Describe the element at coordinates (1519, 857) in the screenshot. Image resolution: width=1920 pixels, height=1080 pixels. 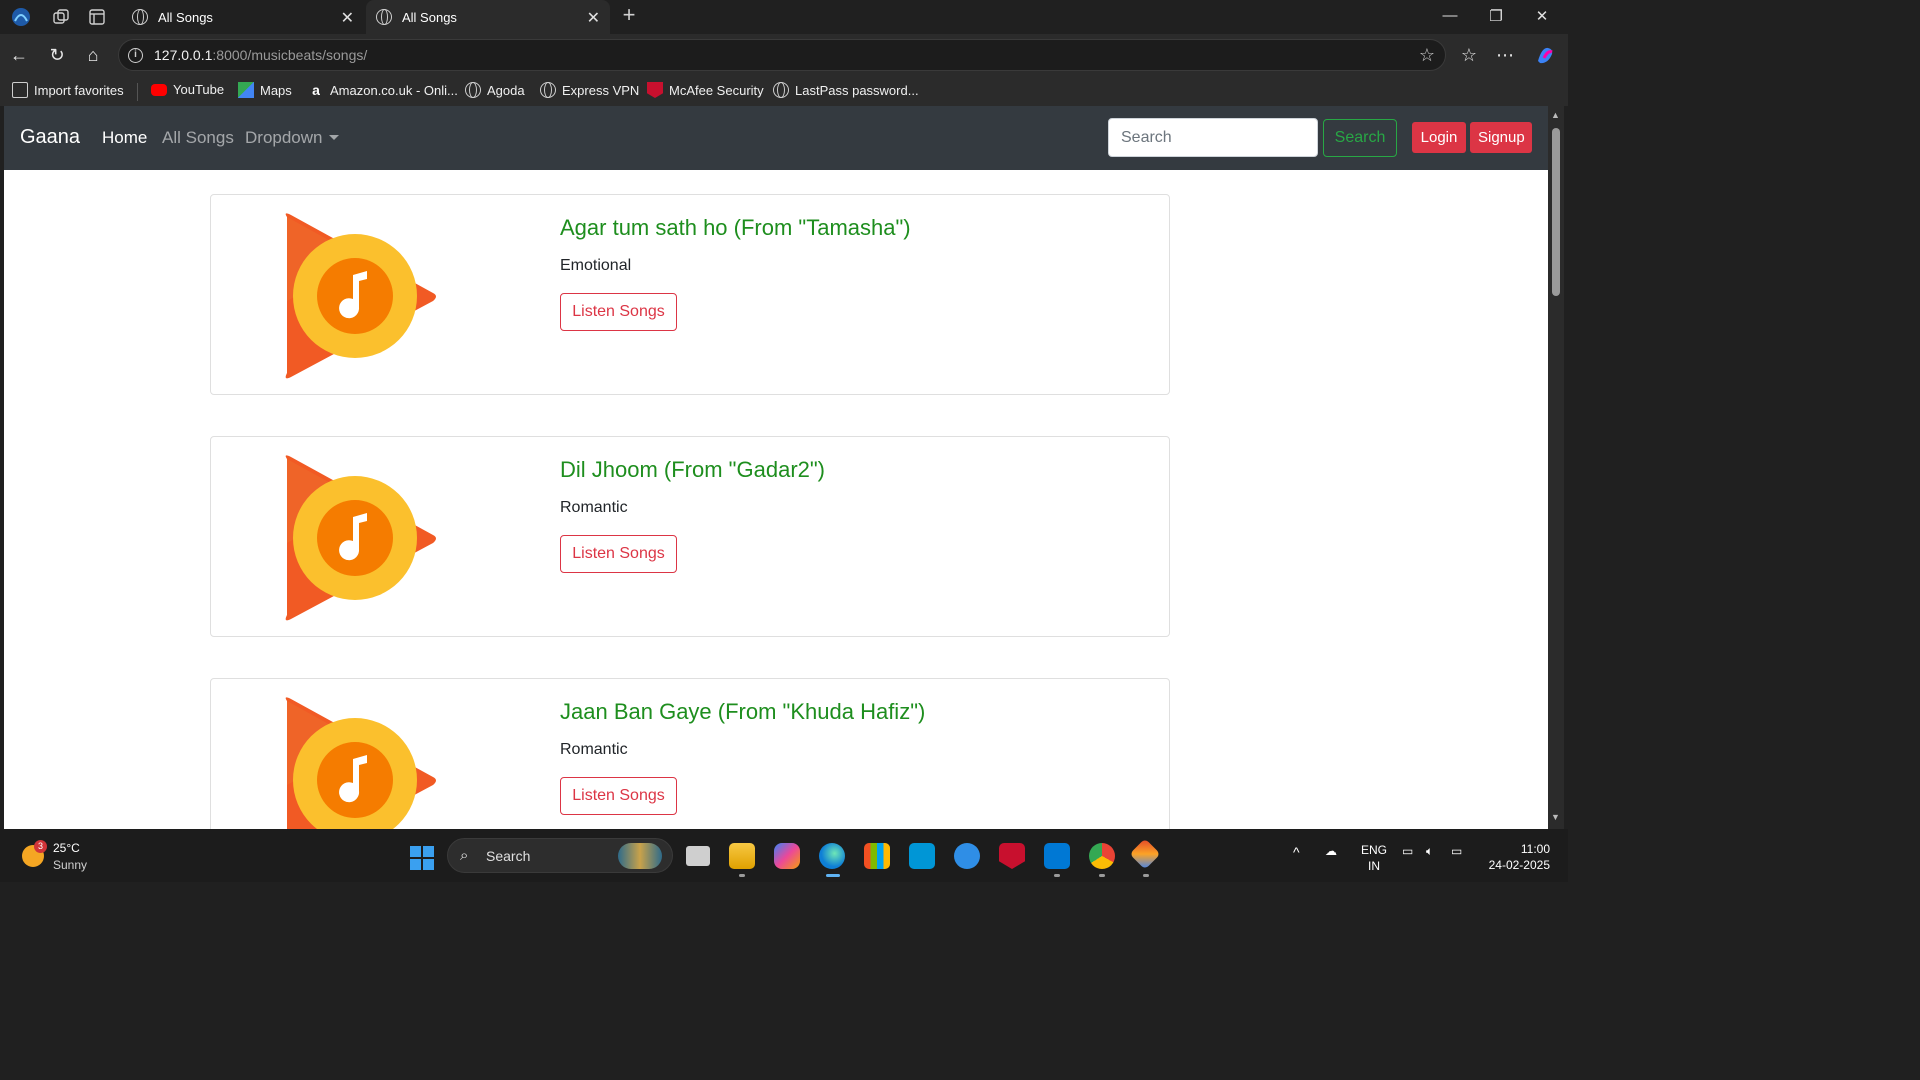
I see `system-clock: 11:00 24-02-2025` at that location.